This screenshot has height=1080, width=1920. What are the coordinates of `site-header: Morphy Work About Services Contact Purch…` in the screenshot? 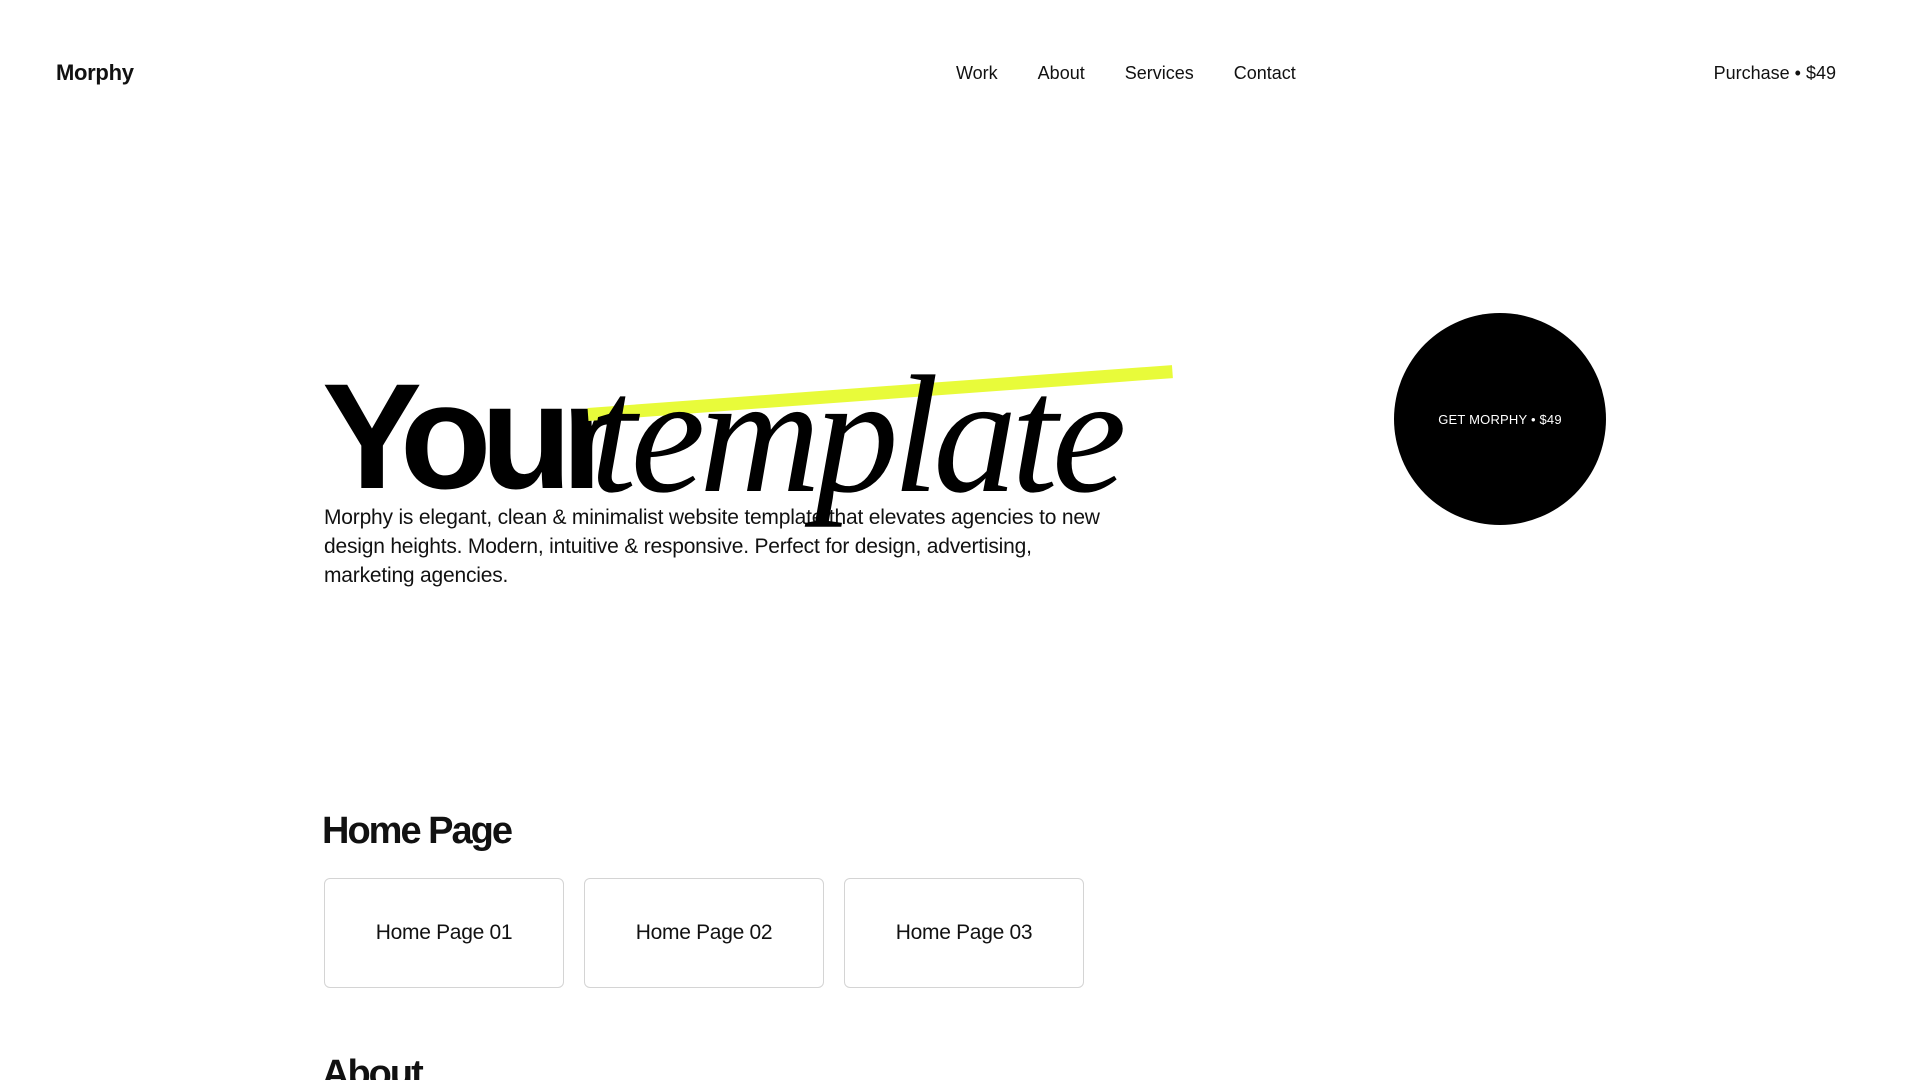 It's located at (960, 75).